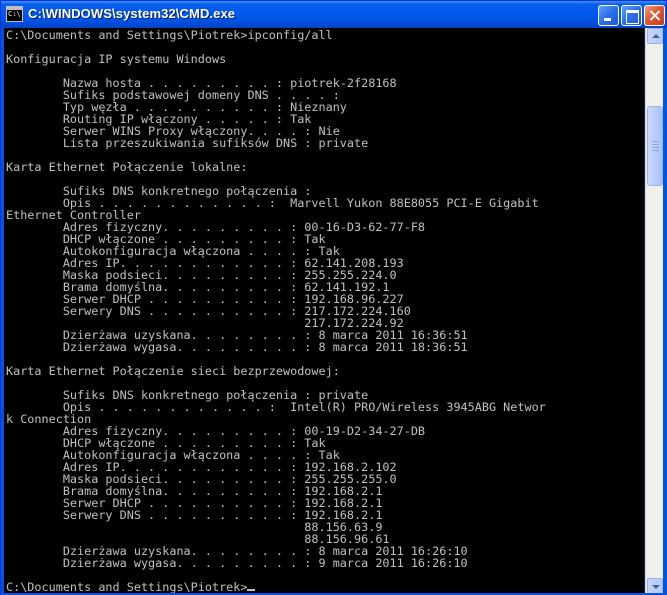 This screenshot has height=595, width=667. I want to click on scroll-down-button, so click(655, 586).